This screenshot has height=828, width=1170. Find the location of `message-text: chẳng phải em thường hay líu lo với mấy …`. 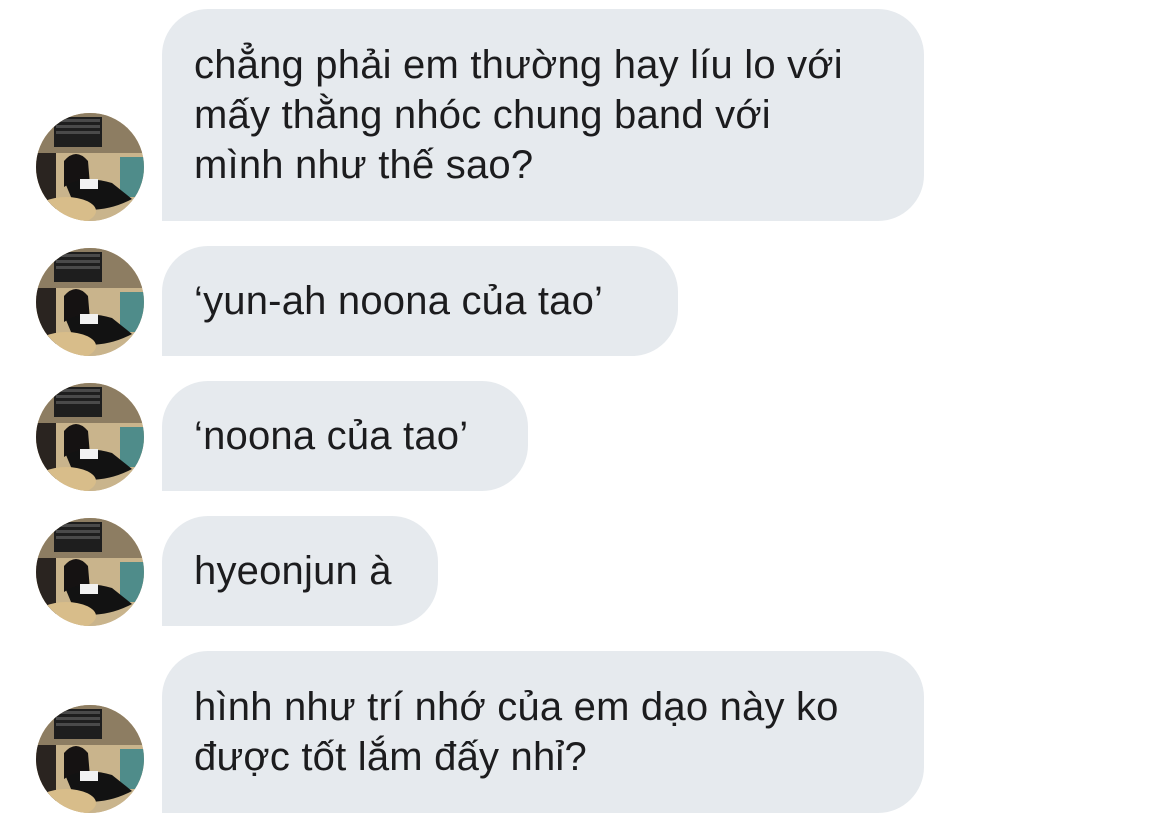

message-text: chẳng phải em thường hay líu lo với mấy … is located at coordinates (518, 115).